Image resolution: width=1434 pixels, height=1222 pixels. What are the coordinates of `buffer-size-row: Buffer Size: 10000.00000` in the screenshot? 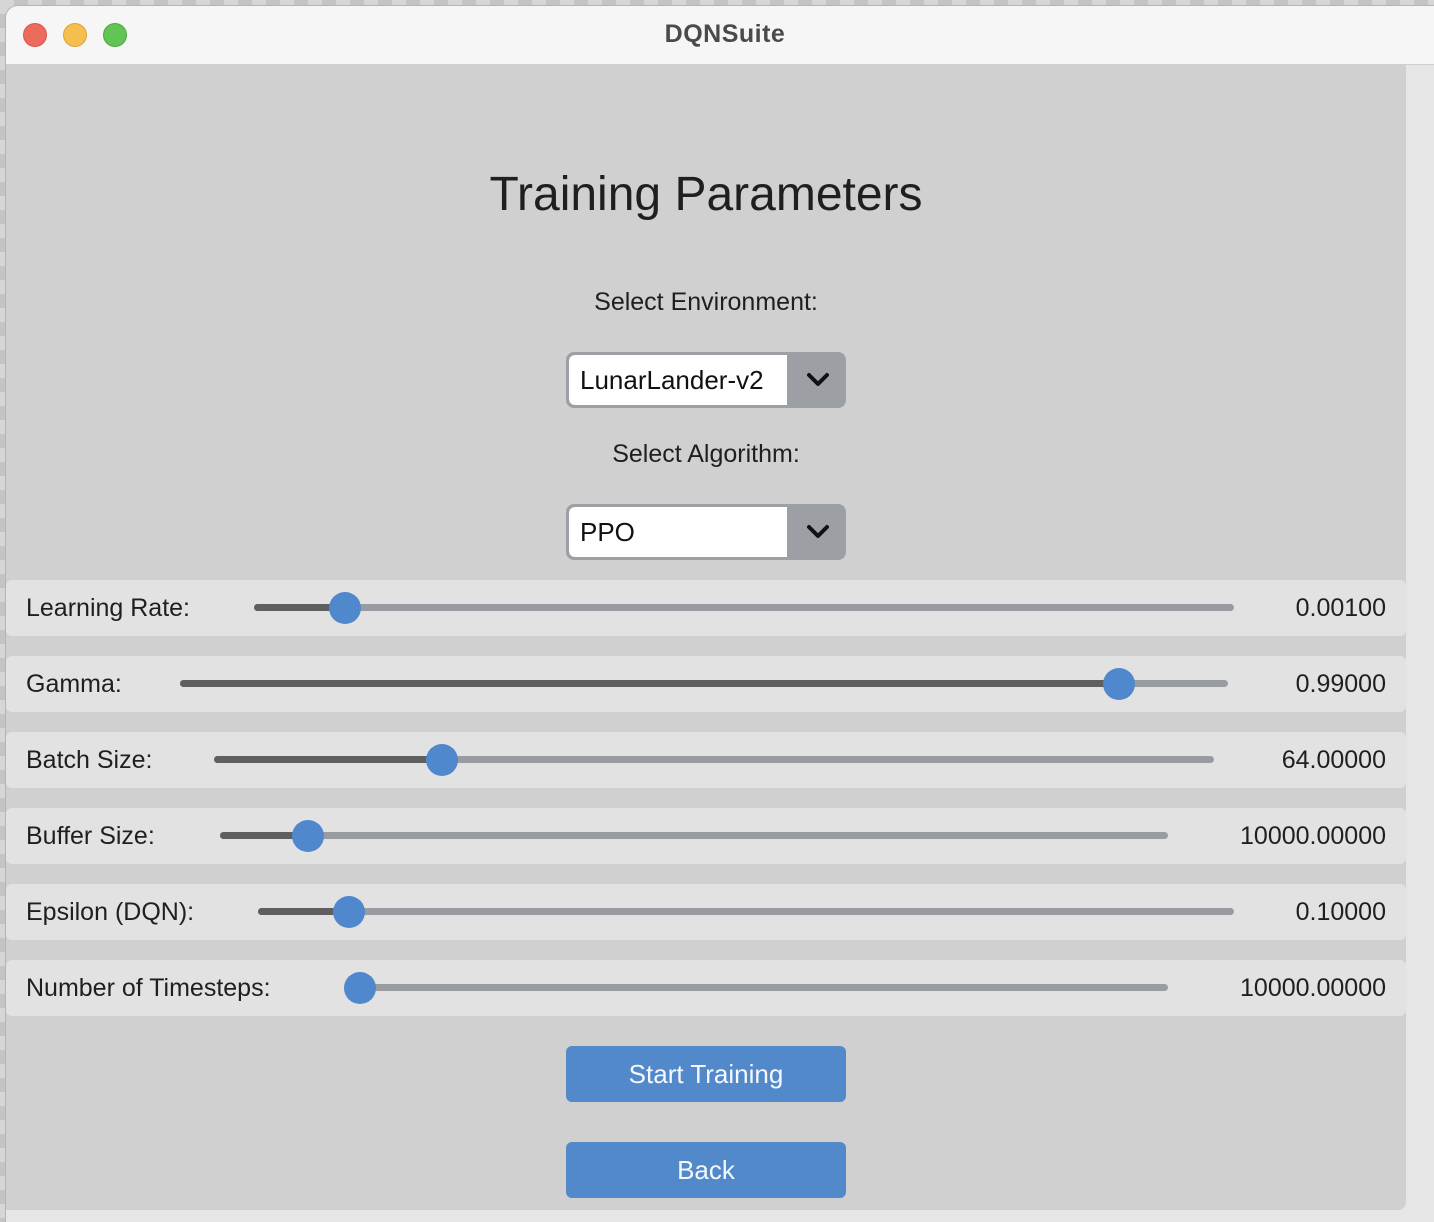 It's located at (706, 836).